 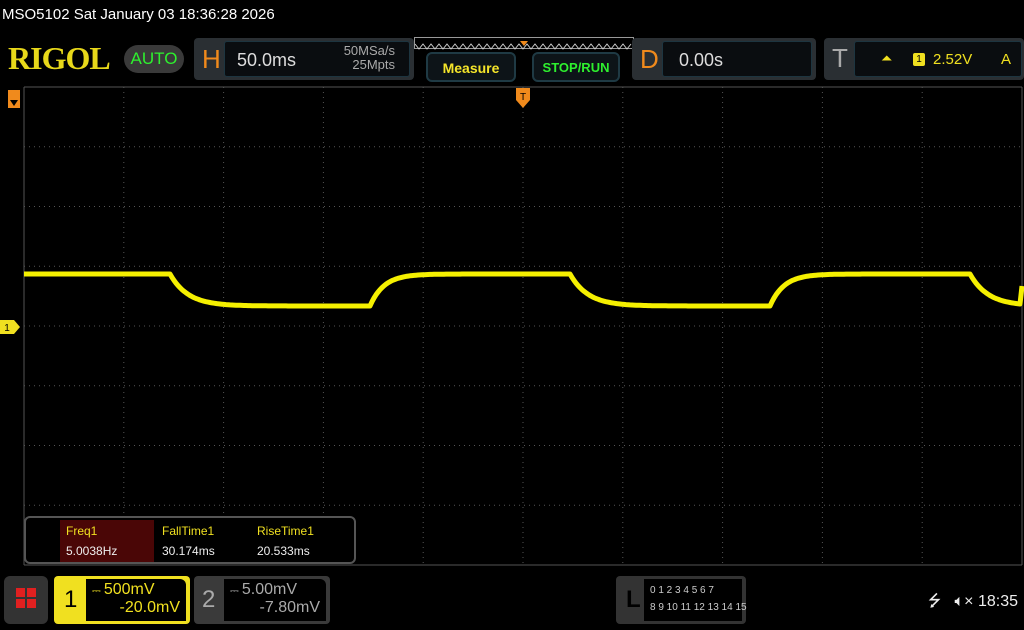 I want to click on grid-menu-icon, so click(x=26, y=598).